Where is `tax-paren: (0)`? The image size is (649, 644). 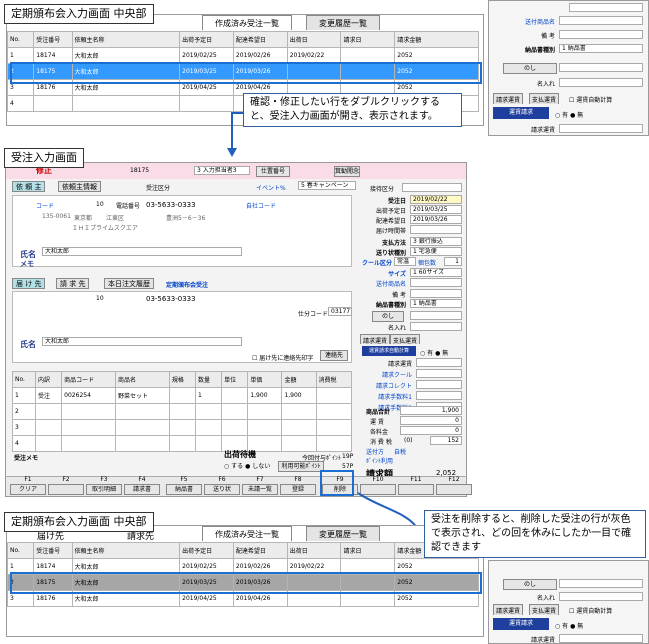 tax-paren: (0) is located at coordinates (408, 440).